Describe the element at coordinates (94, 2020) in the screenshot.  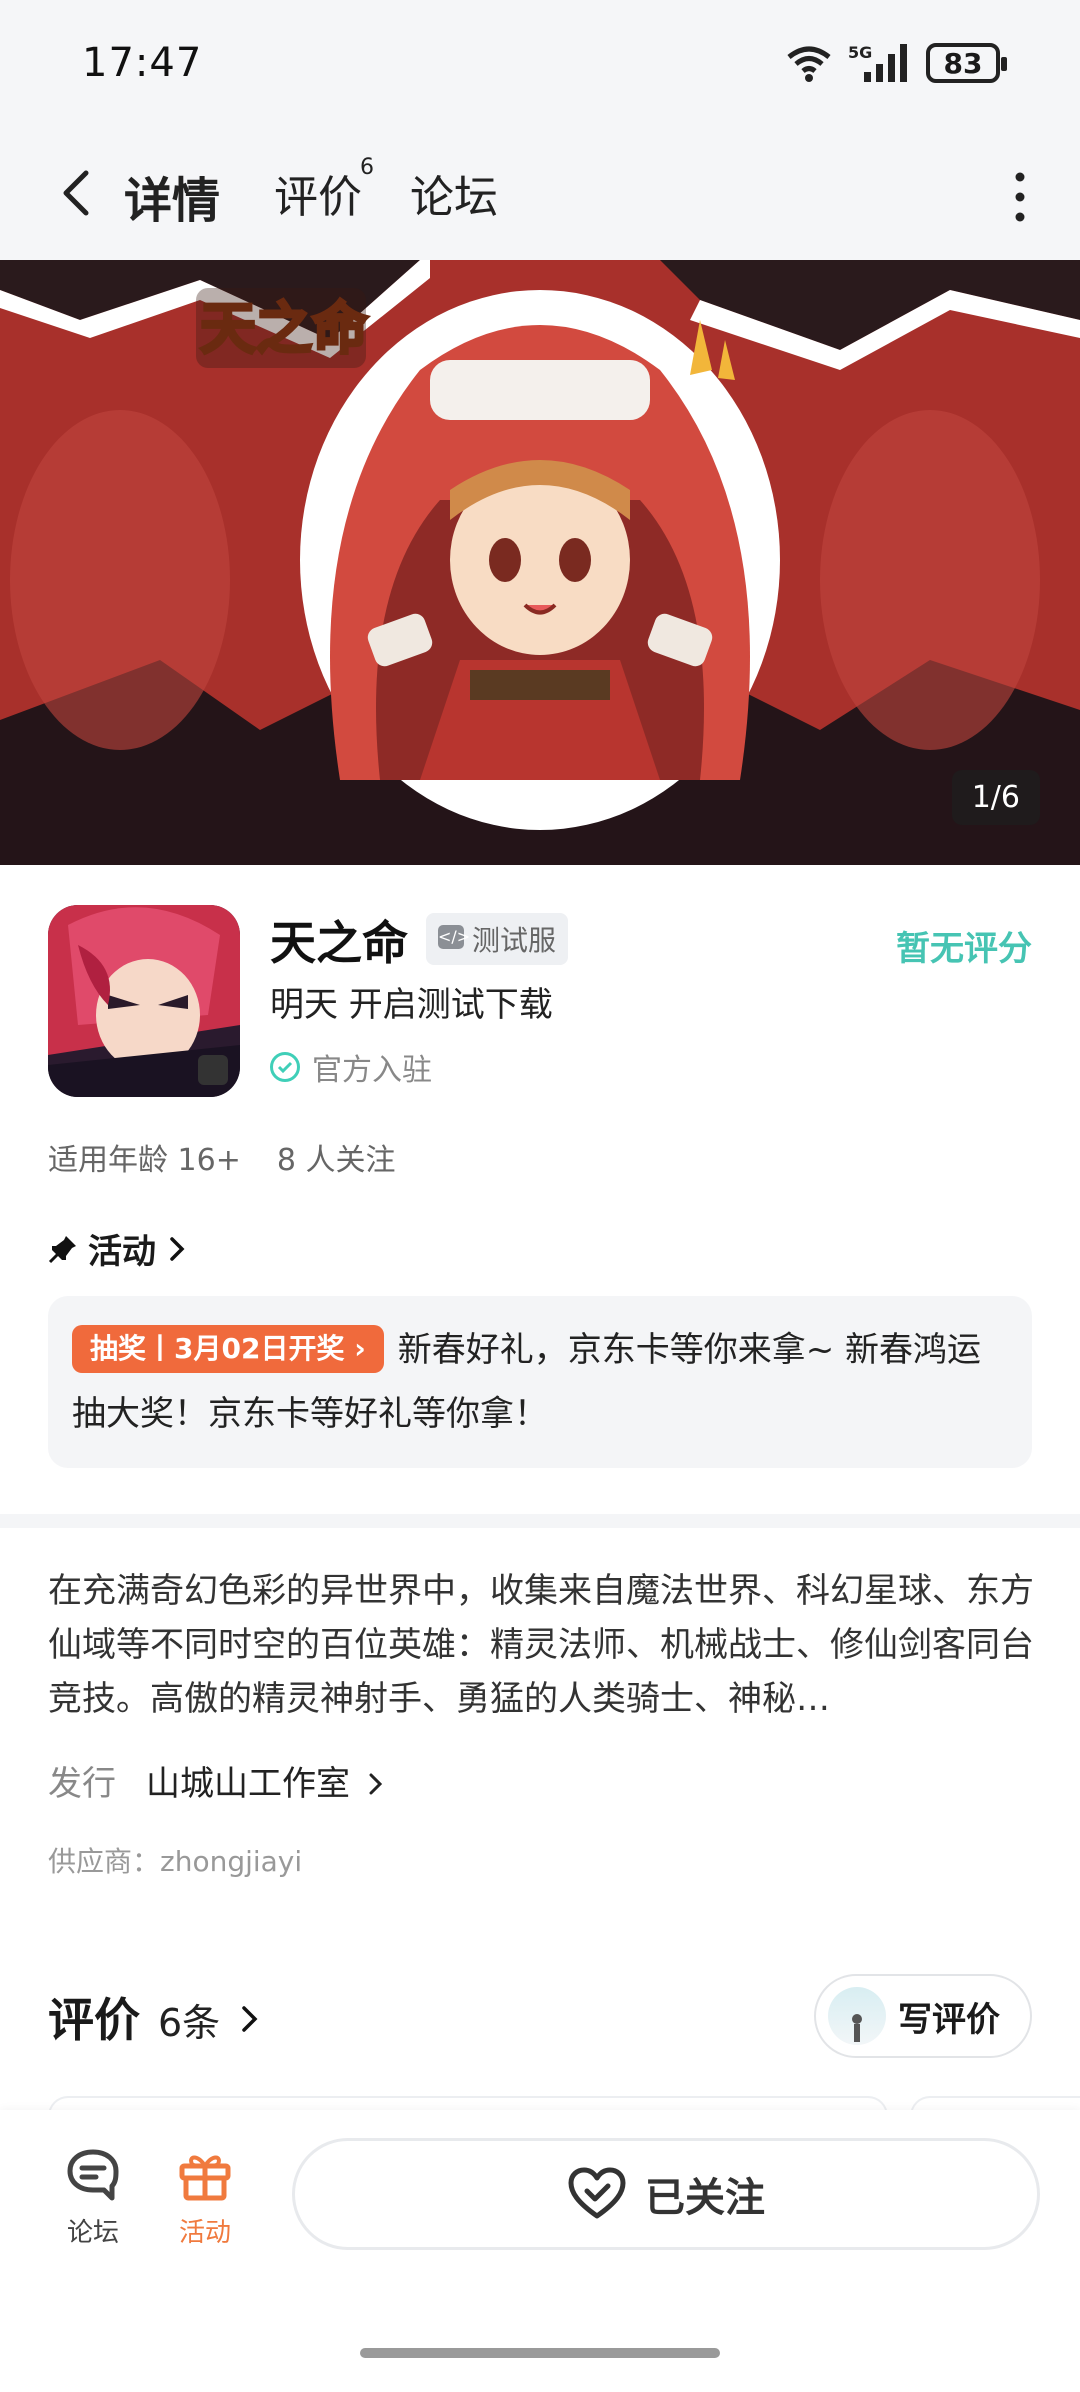
I see `reviews-title: 评价` at that location.